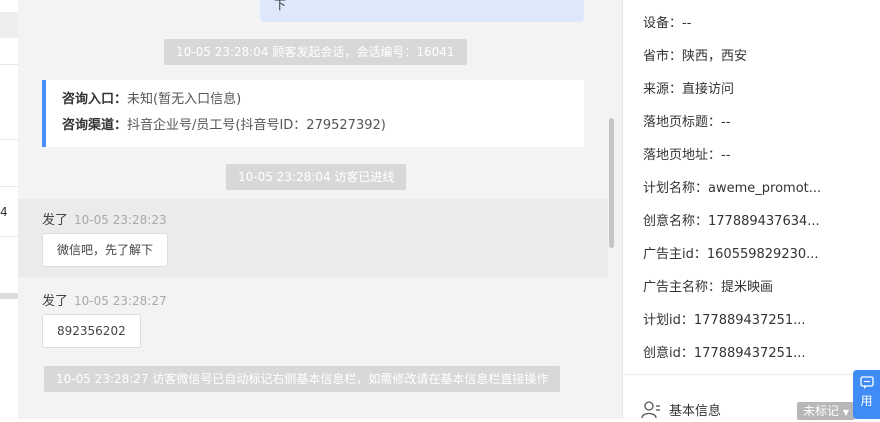  Describe the element at coordinates (9, 209) in the screenshot. I see `conversation-list-edge: 4` at that location.